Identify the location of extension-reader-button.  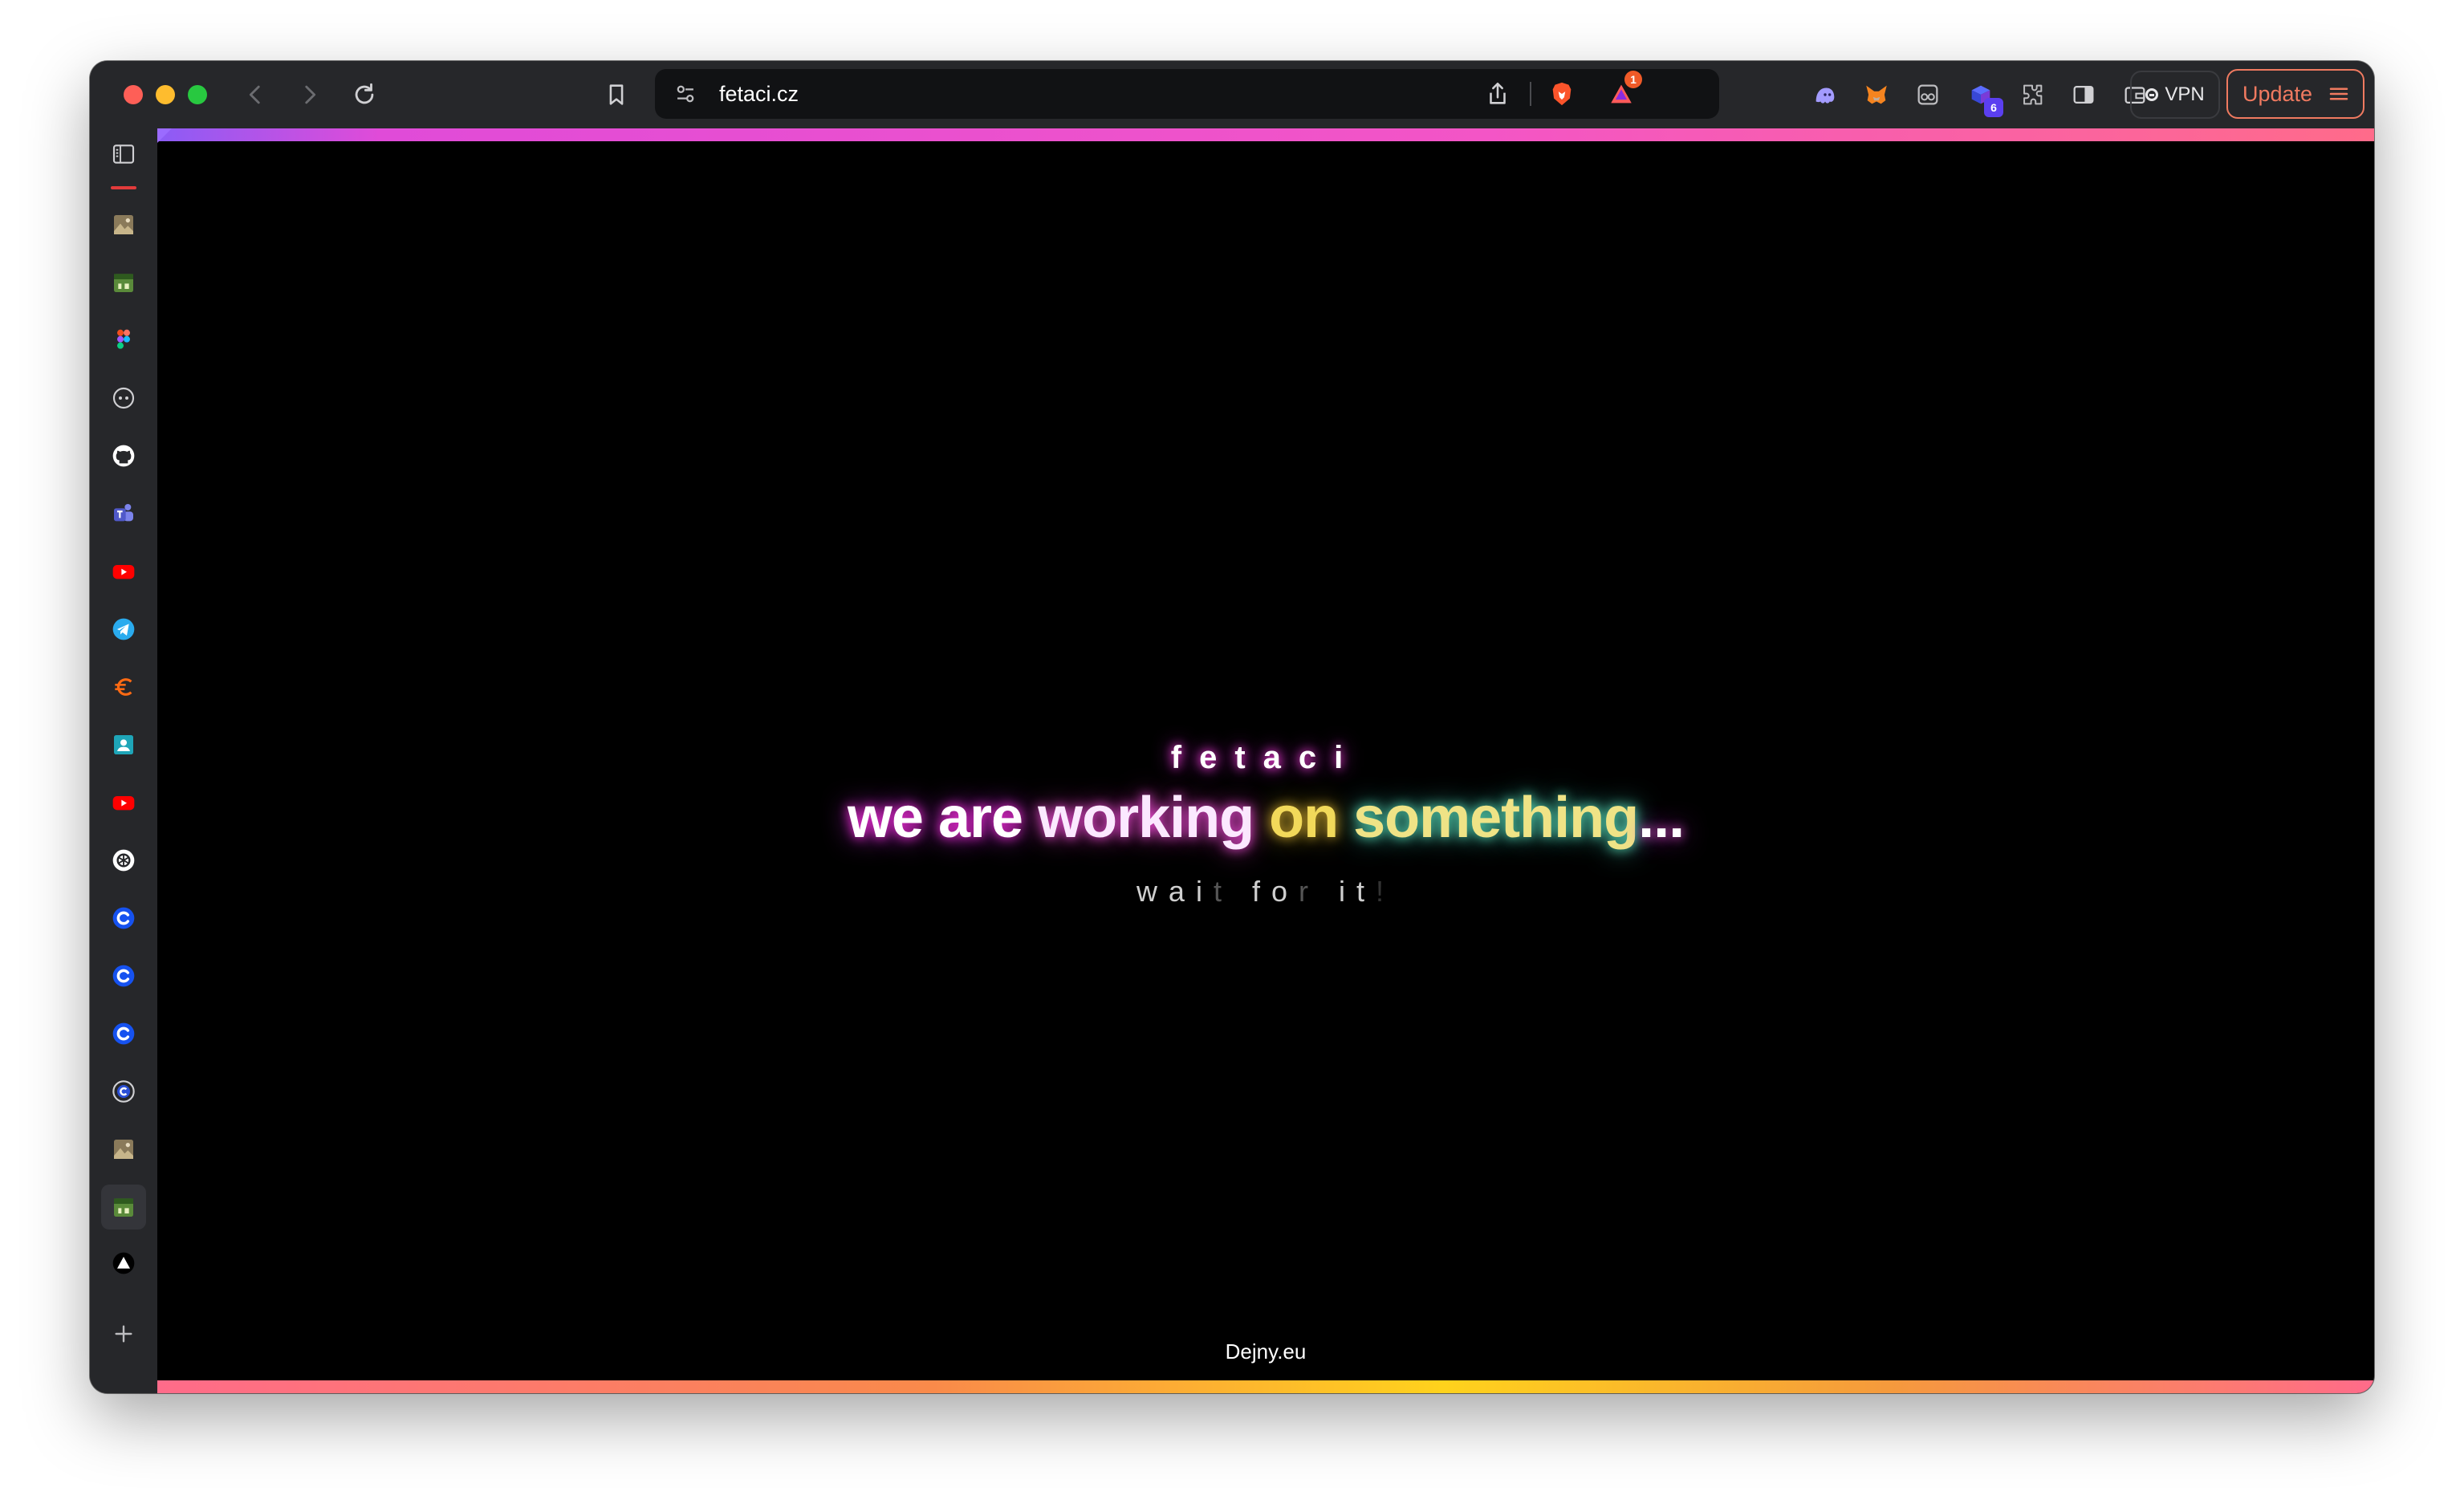
(1928, 94).